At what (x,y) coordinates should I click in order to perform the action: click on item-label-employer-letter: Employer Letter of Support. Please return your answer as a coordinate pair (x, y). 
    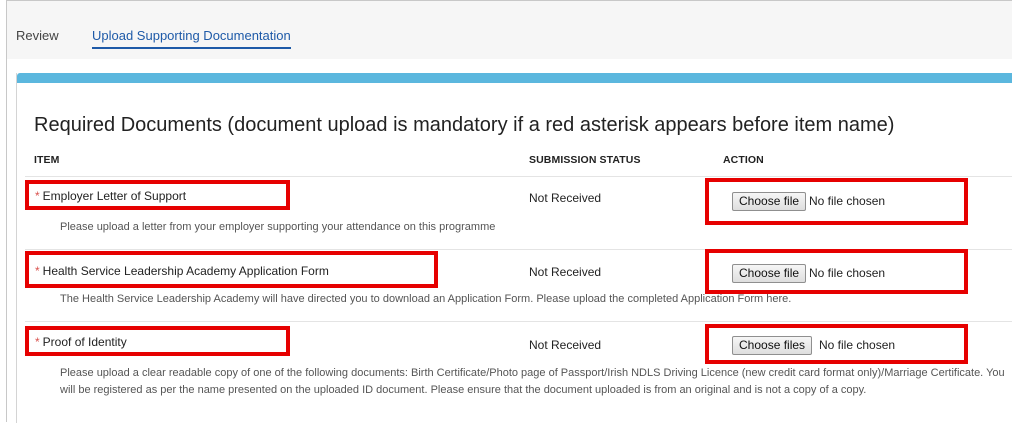
    Looking at the image, I should click on (114, 196).